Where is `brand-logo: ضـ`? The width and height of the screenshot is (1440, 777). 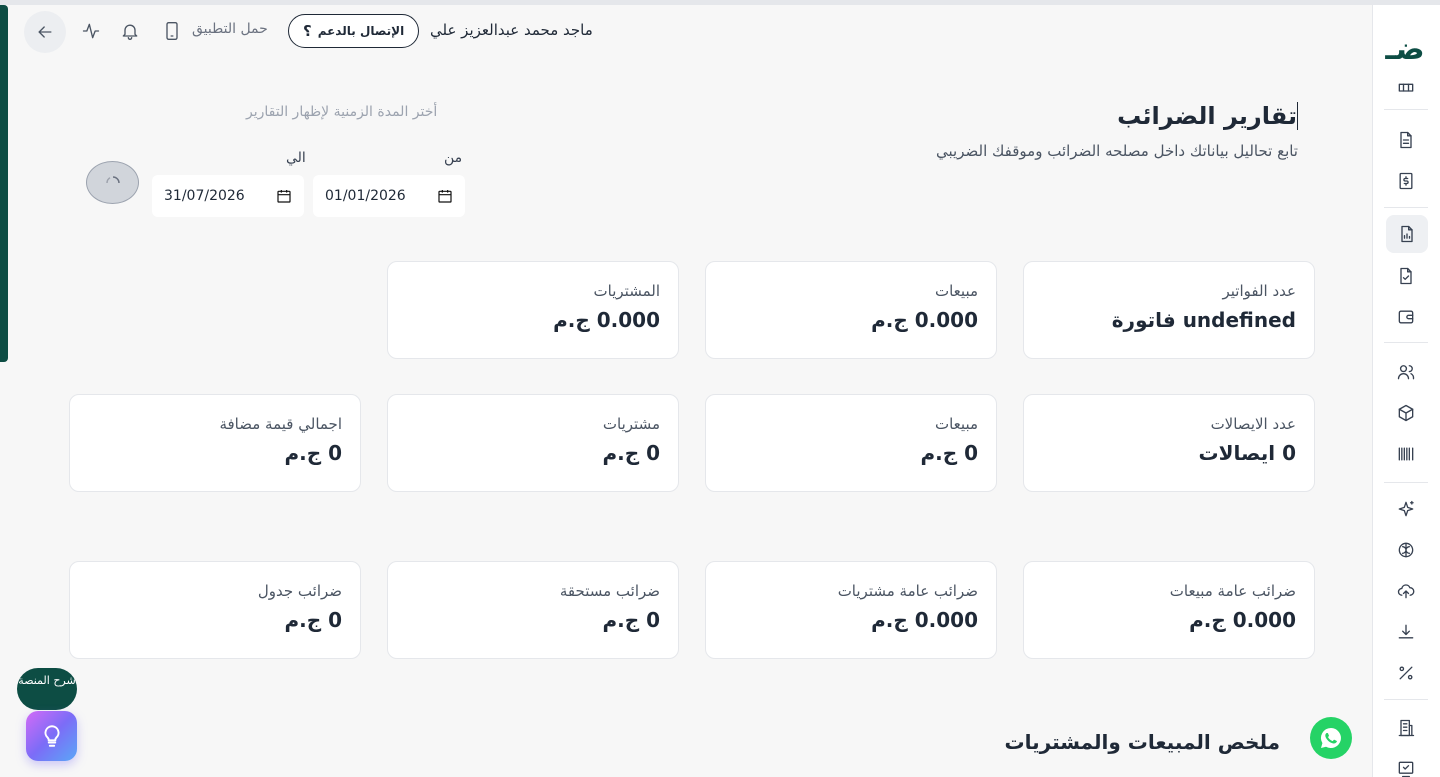 brand-logo: ضـ is located at coordinates (1405, 49).